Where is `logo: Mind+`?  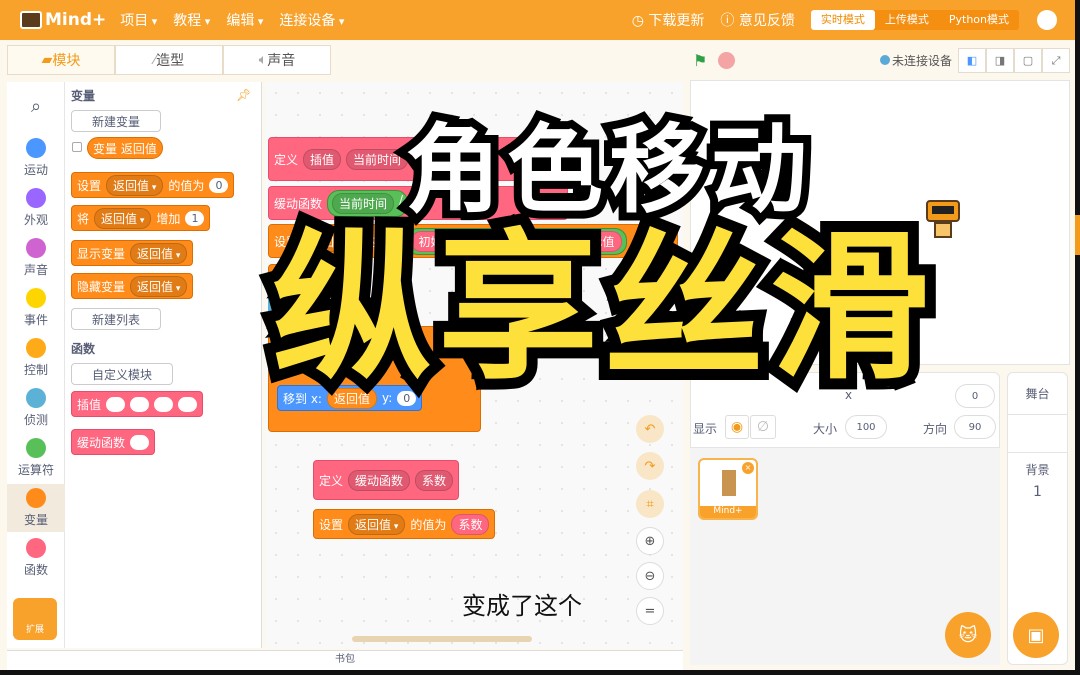
logo: Mind+ is located at coordinates (63, 20).